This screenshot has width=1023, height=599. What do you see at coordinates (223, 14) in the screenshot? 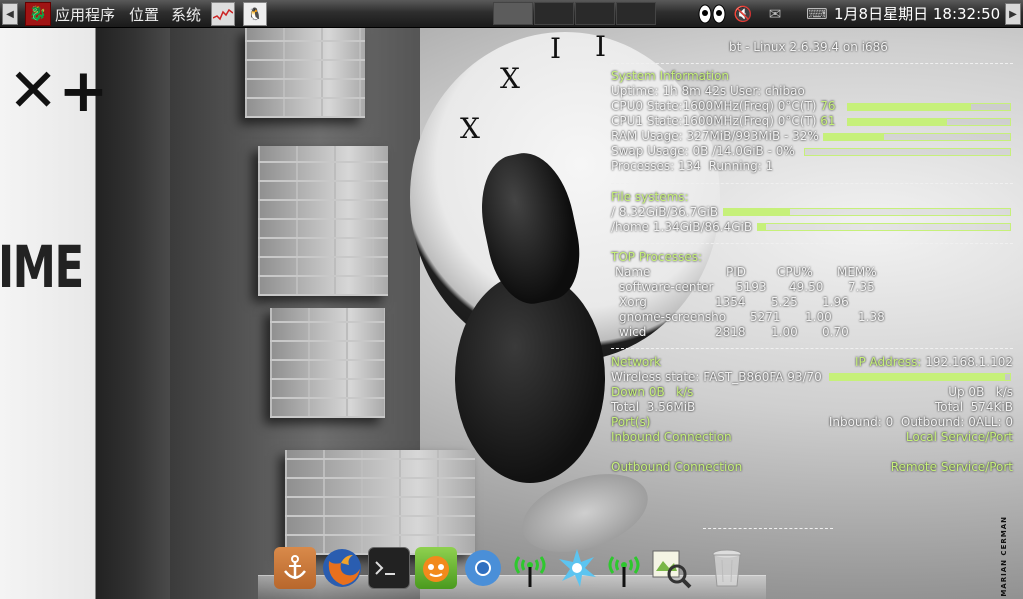
I see `system-monitor-launcher-icon` at bounding box center [223, 14].